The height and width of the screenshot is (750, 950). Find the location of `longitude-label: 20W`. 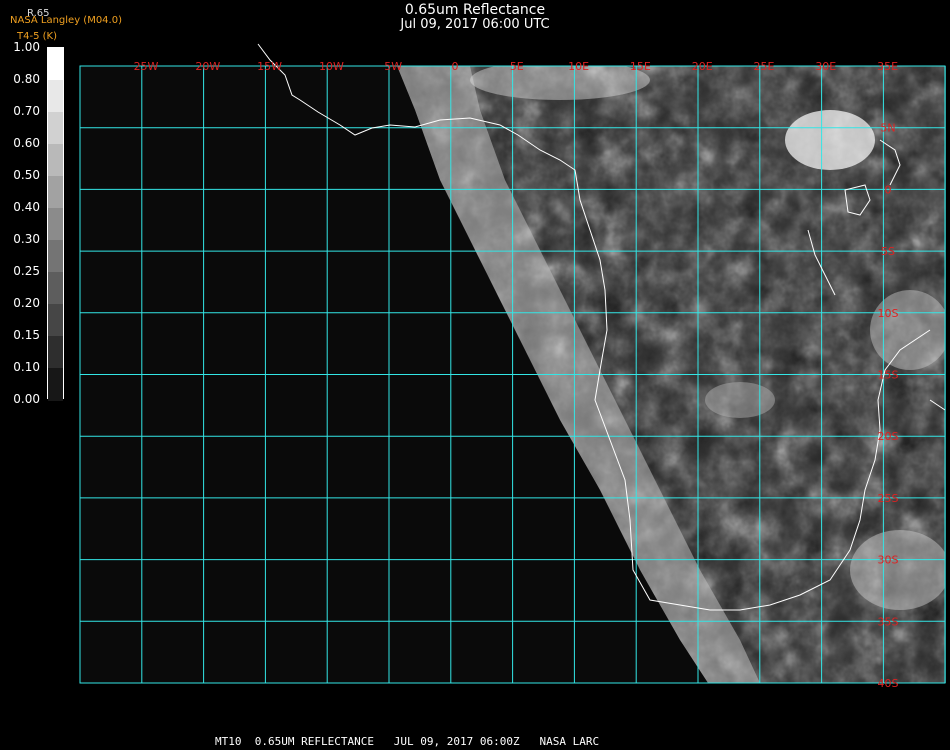

longitude-label: 20W is located at coordinates (207, 66).